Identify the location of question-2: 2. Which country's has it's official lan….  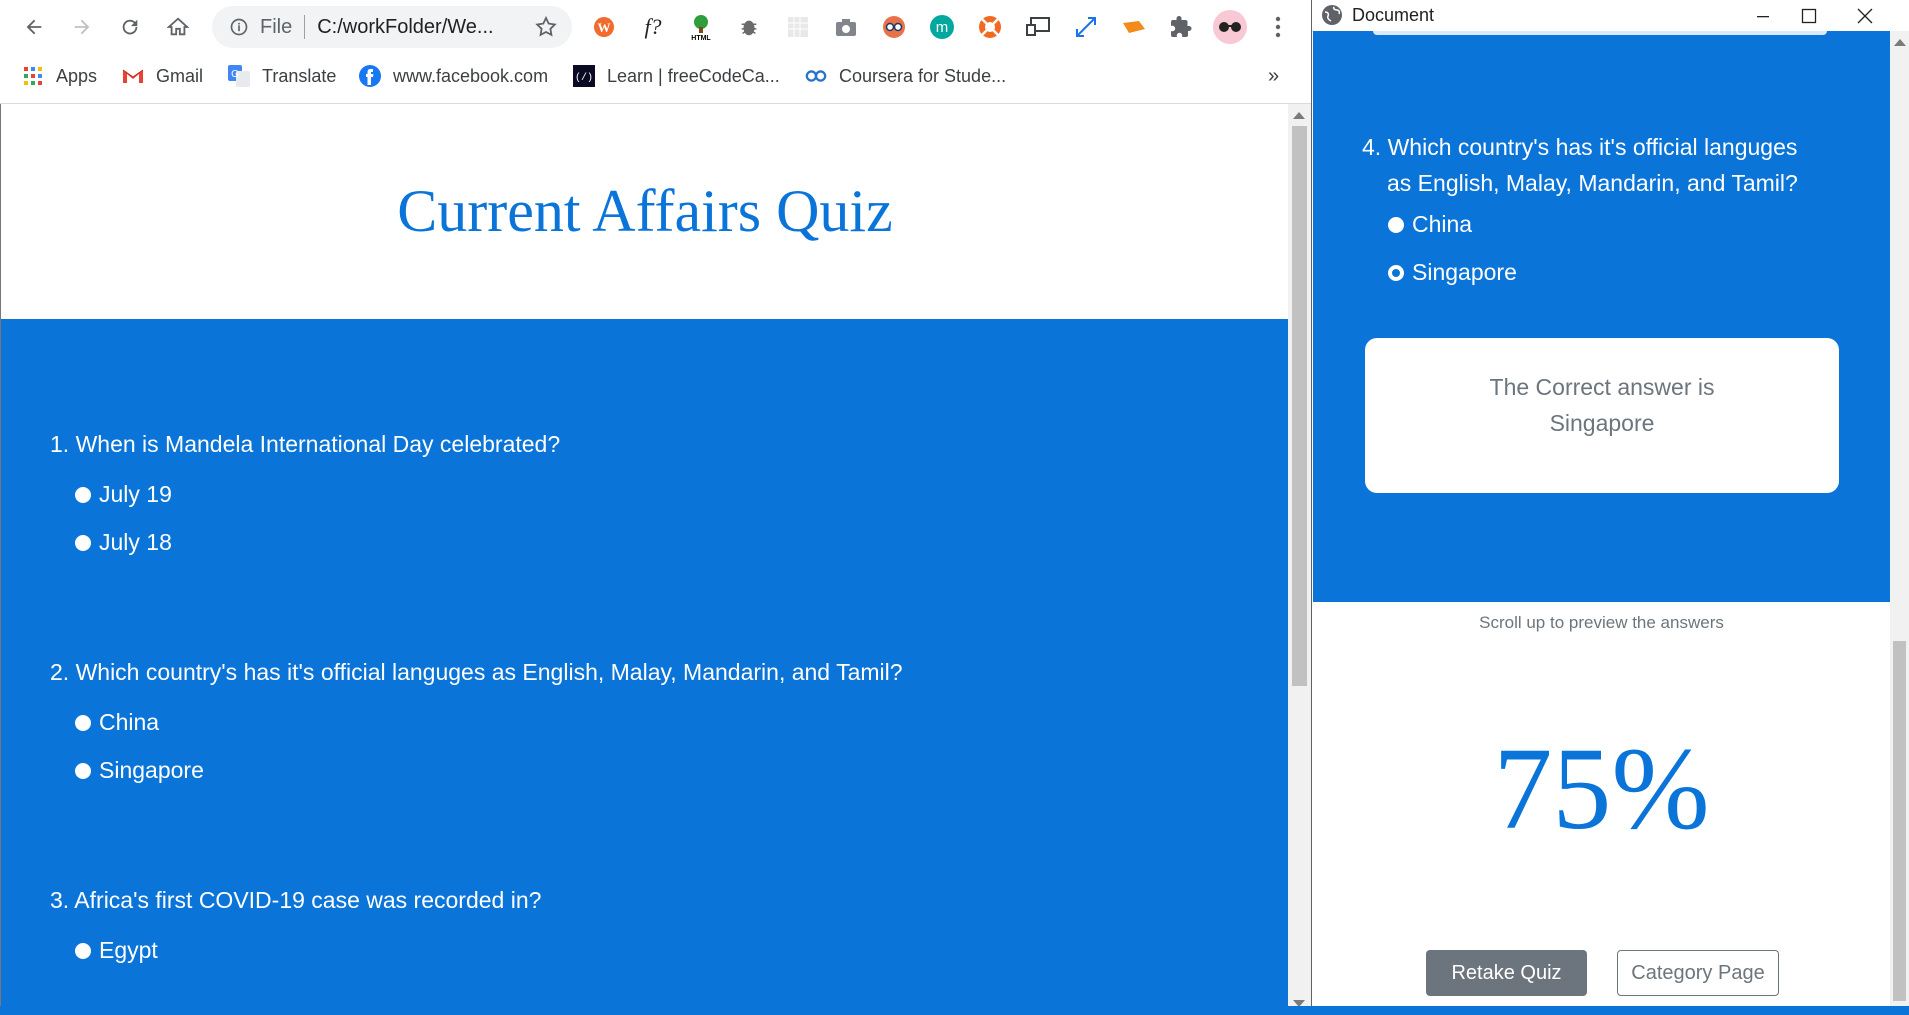
(476, 672).